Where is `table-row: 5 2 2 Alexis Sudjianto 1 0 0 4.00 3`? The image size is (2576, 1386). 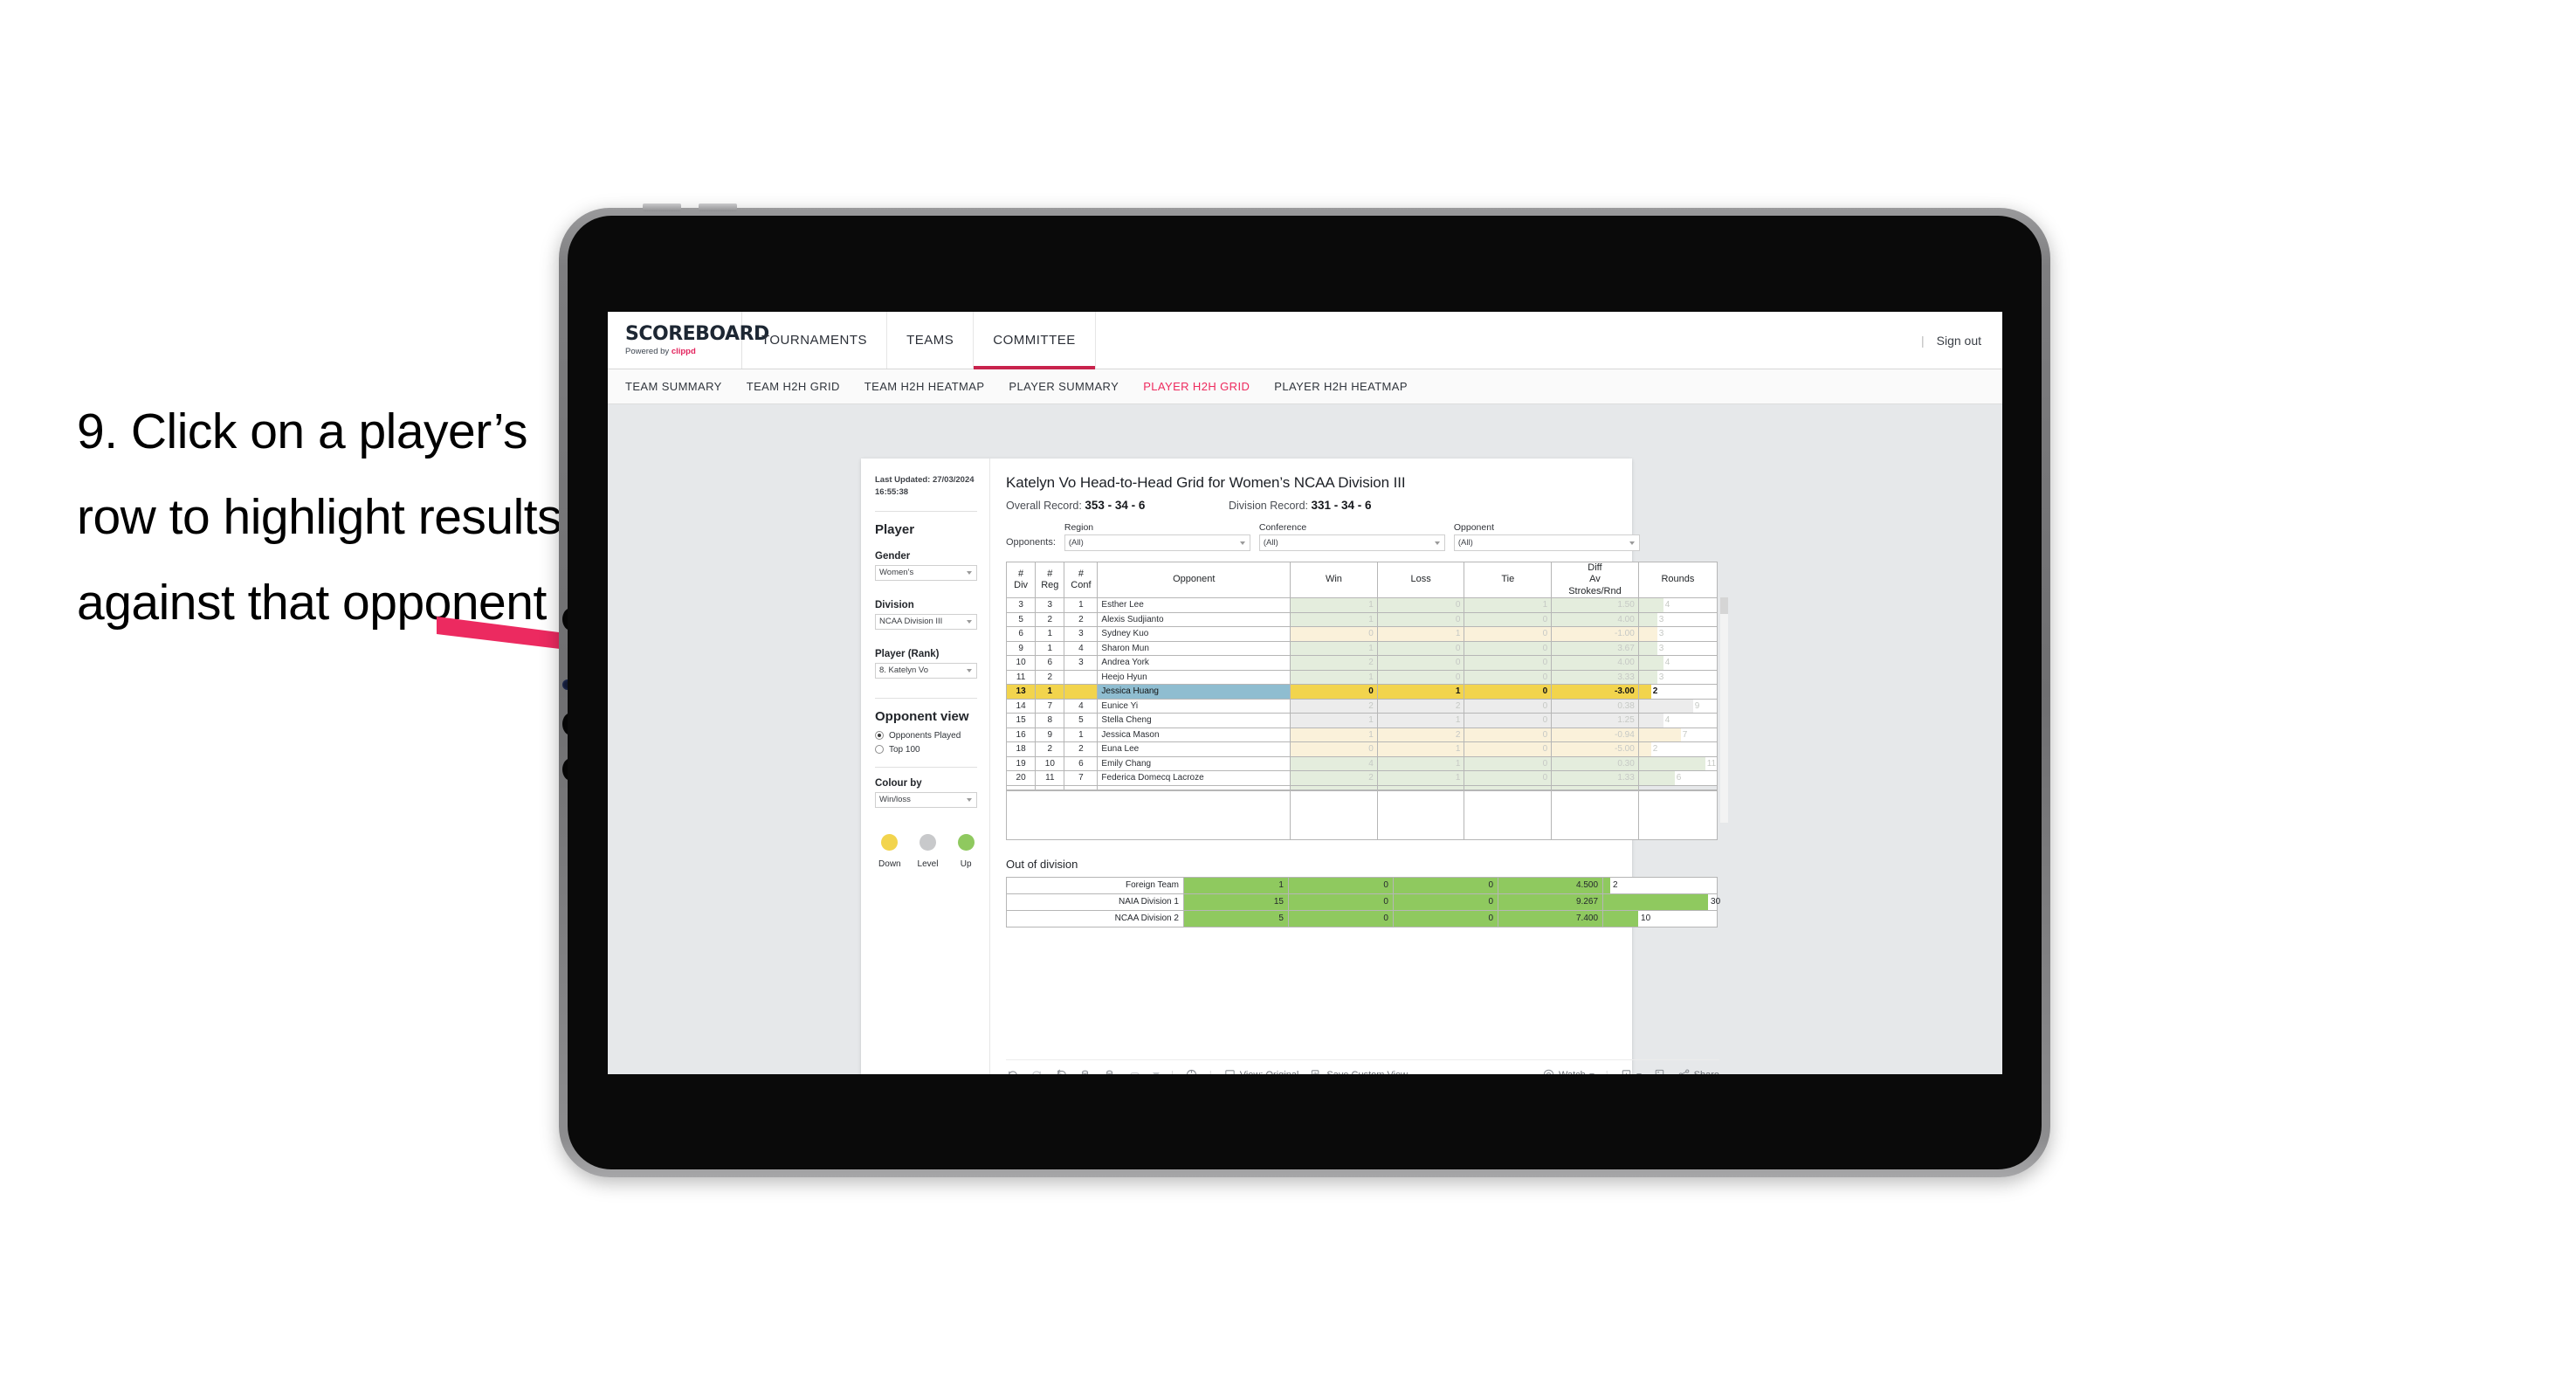 table-row: 5 2 2 Alexis Sudjianto 1 0 0 4.00 3 is located at coordinates (1361, 619).